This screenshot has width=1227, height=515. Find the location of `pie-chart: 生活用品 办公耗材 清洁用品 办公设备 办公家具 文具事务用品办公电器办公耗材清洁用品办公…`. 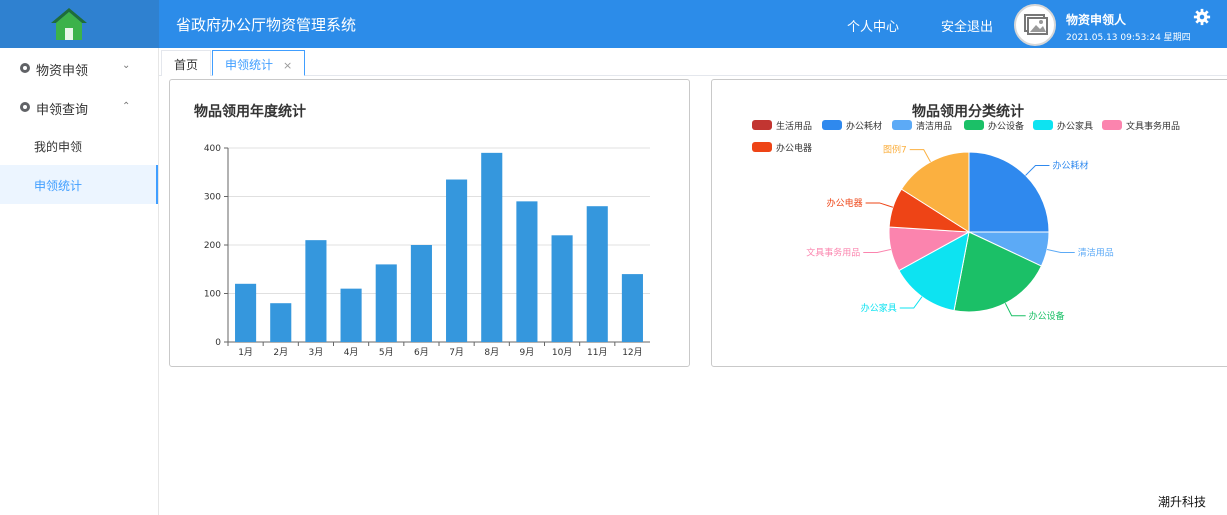

pie-chart: 生活用品 办公耗材 清洁用品 办公设备 办公家具 文具事务用品办公电器办公耗材清洁用品办公… is located at coordinates (966, 221).